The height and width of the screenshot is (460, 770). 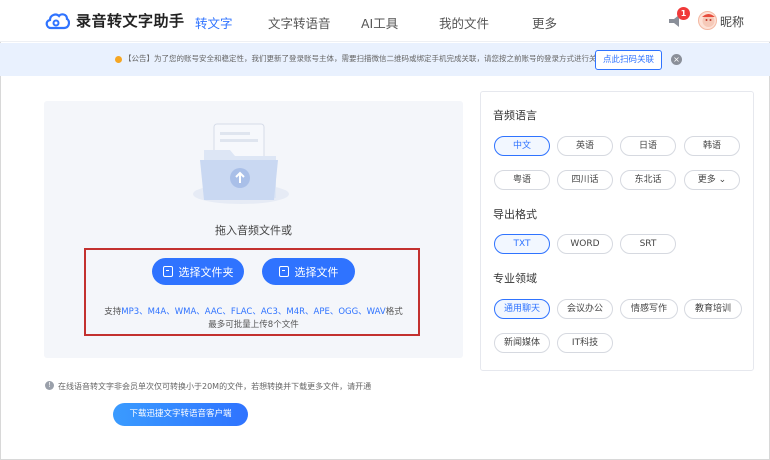 I want to click on cloud-logo-icon, so click(x=57, y=20).